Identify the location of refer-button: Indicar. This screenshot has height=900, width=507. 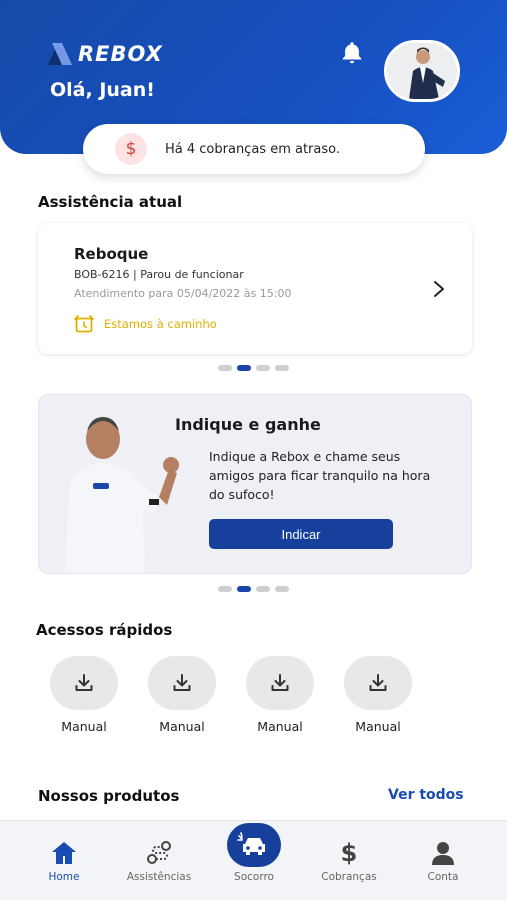
(301, 534).